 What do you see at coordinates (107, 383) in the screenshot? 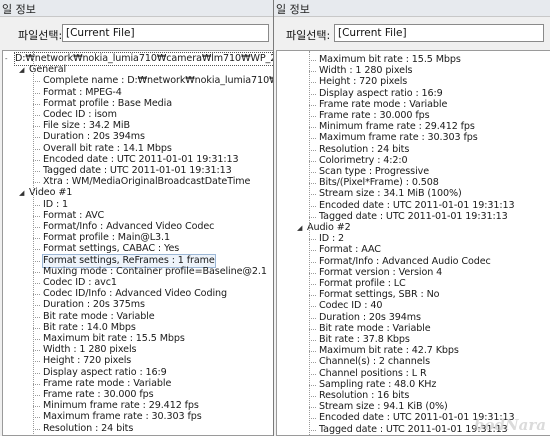
I see `tree-item-label: Frame rate mode : Variable` at bounding box center [107, 383].